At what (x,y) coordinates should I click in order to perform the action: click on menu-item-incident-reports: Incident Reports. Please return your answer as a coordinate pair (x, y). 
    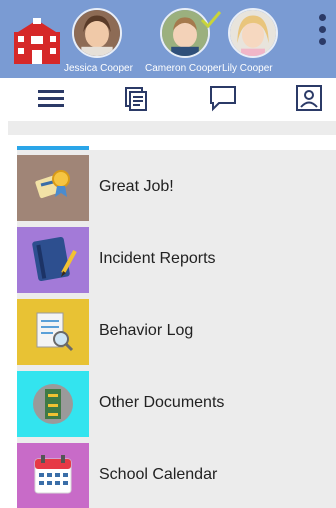
    Looking at the image, I should click on (176, 258).